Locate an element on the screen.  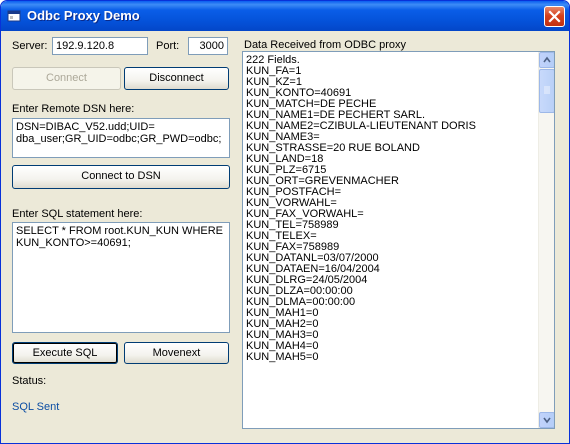
server-label: Server: is located at coordinates (30, 46).